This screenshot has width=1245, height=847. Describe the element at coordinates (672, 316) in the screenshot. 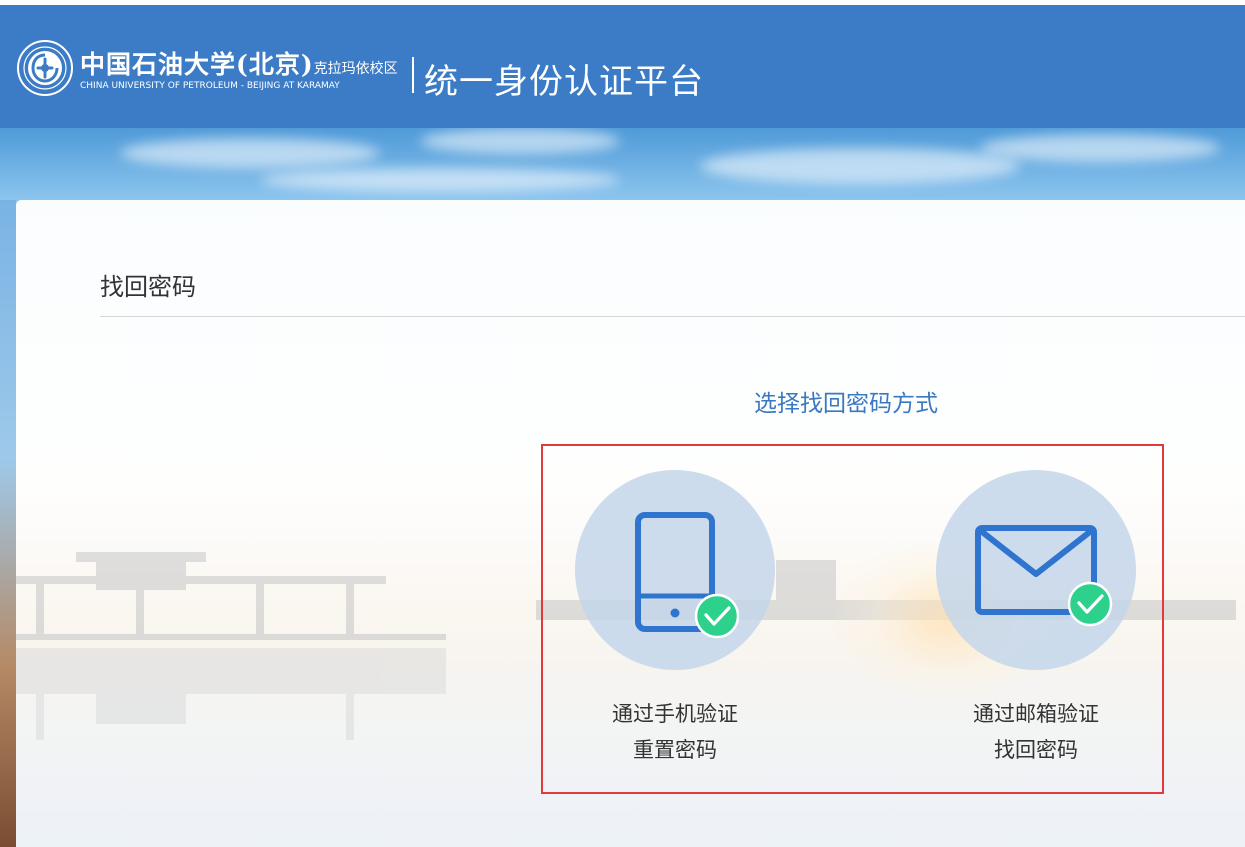

I see `title-divider` at that location.